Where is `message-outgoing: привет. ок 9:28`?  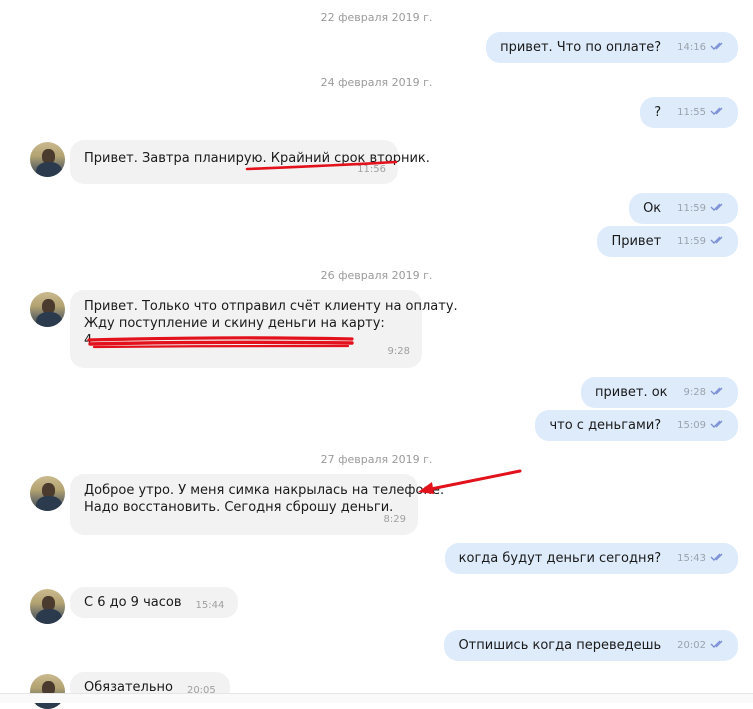
message-outgoing: привет. ок 9:28 is located at coordinates (659, 392).